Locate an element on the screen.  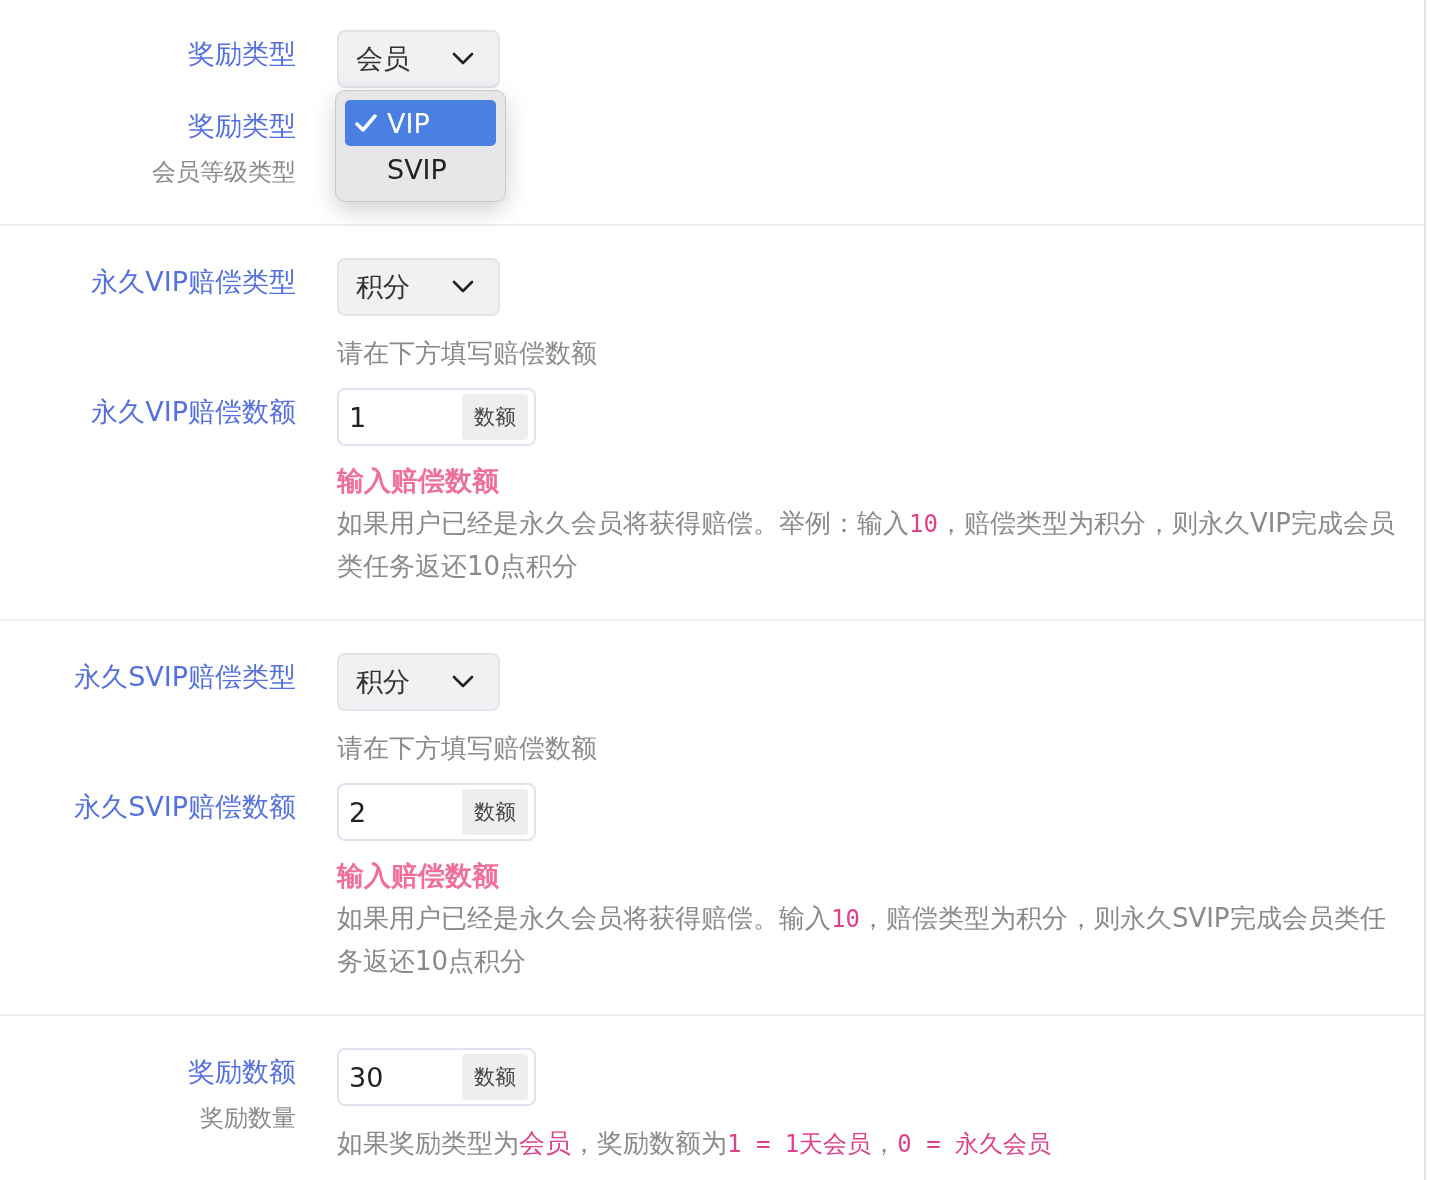
check-icon is located at coordinates (366, 123).